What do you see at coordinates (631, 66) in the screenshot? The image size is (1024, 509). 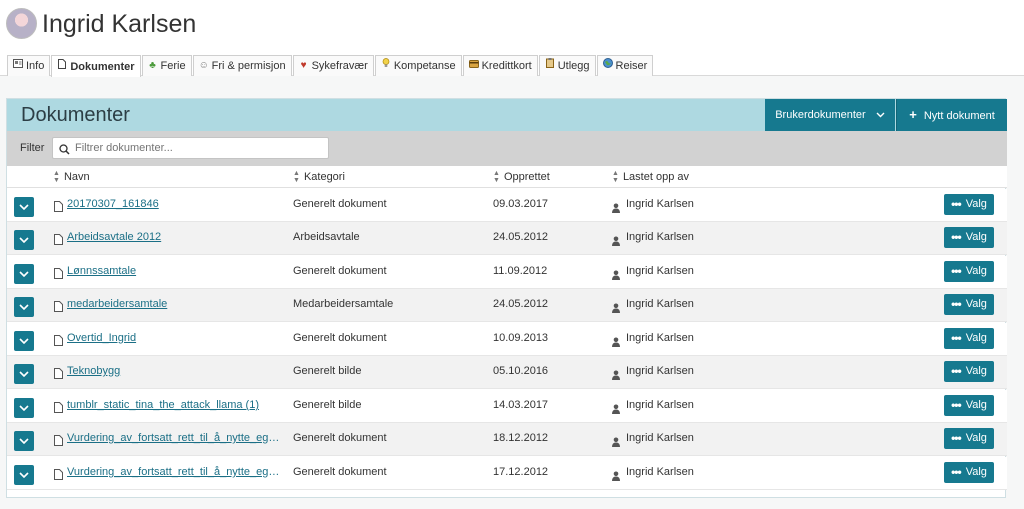 I see `tab-label: Reiser` at bounding box center [631, 66].